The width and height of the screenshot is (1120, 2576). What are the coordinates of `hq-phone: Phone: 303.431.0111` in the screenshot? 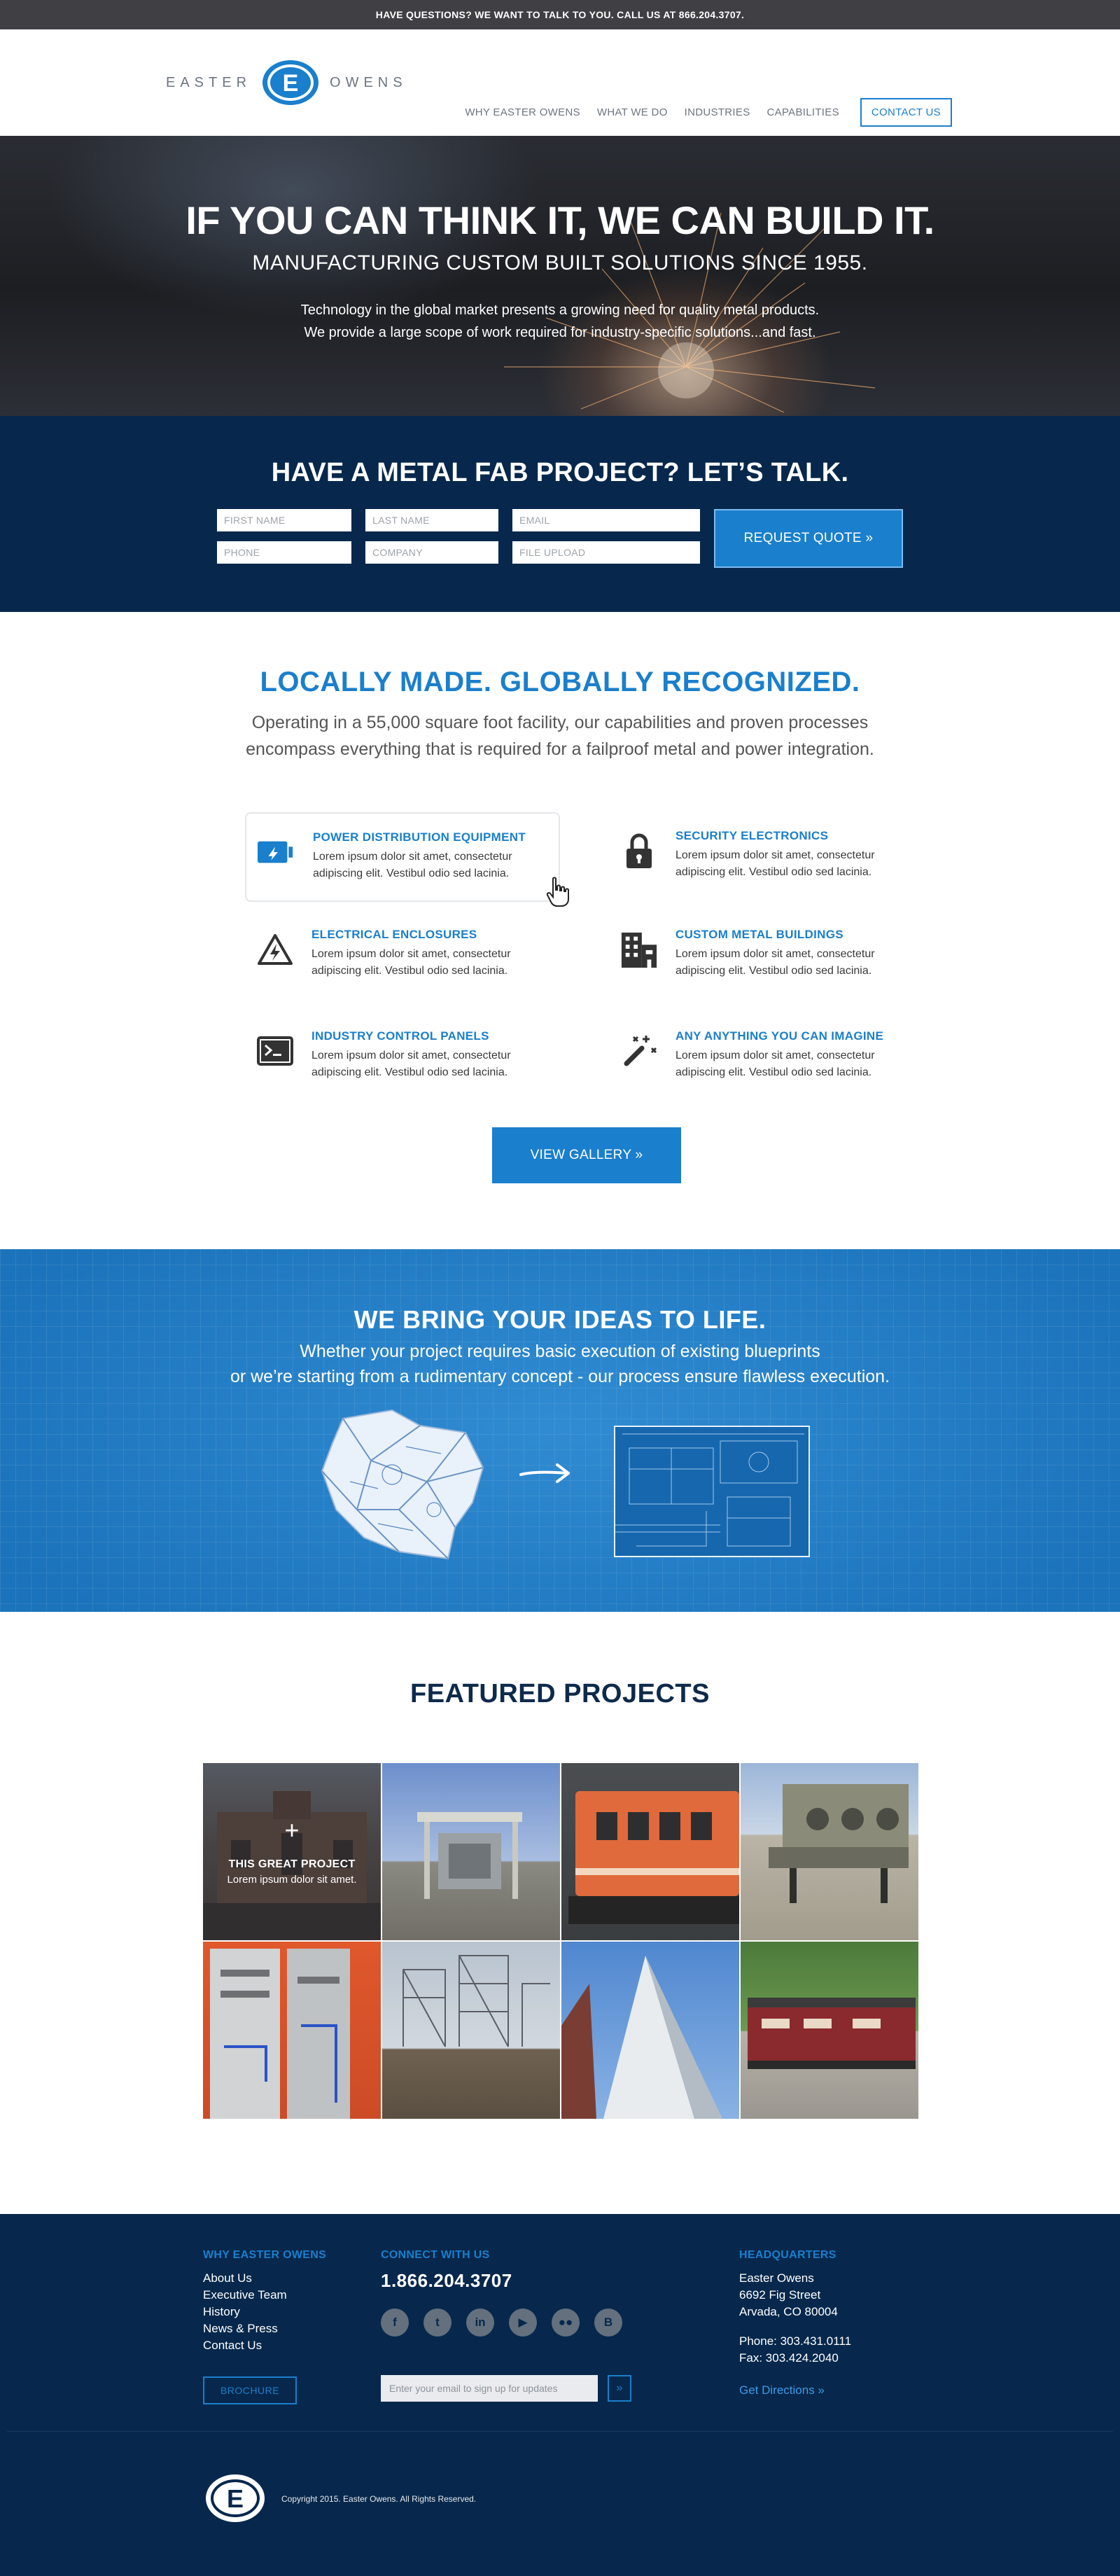 It's located at (795, 2341).